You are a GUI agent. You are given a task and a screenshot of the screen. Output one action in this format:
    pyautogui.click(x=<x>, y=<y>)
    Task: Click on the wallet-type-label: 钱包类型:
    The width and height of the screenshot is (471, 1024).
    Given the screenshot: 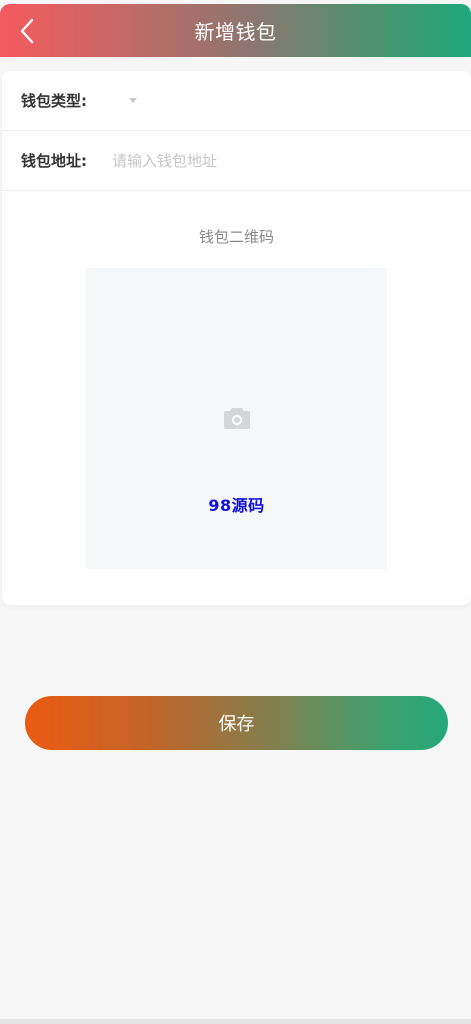 What is the action you would take?
    pyautogui.click(x=54, y=101)
    